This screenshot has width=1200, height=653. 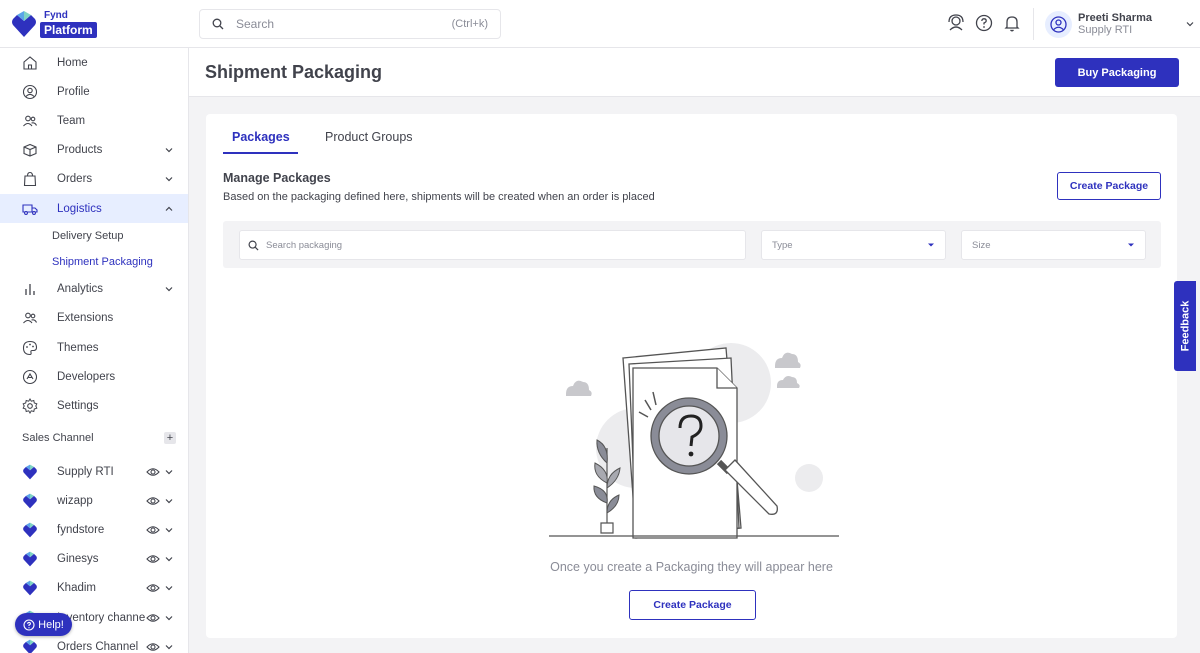 I want to click on sidebar-subitem-delivery-setup: Delivery Setup, so click(x=88, y=236).